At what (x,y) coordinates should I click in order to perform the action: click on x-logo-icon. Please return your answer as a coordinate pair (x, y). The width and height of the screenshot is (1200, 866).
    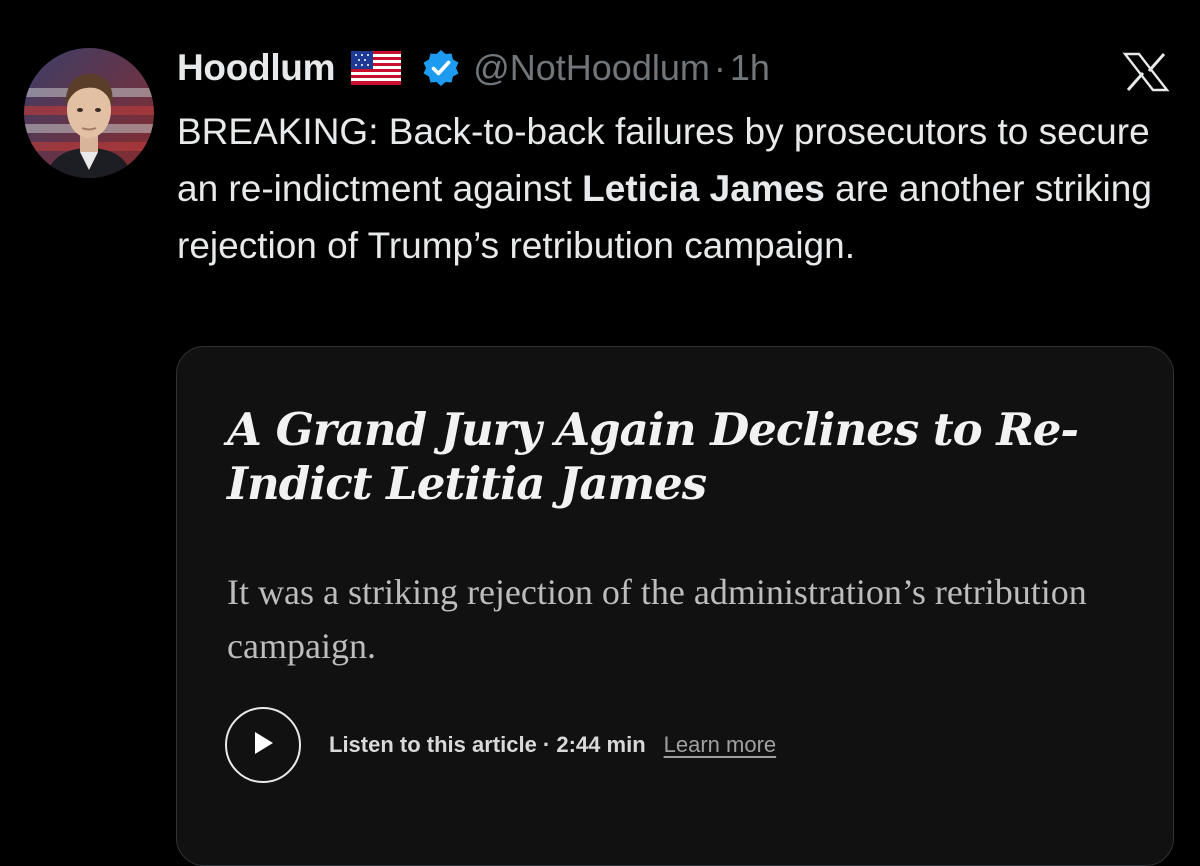
    Looking at the image, I should click on (1146, 72).